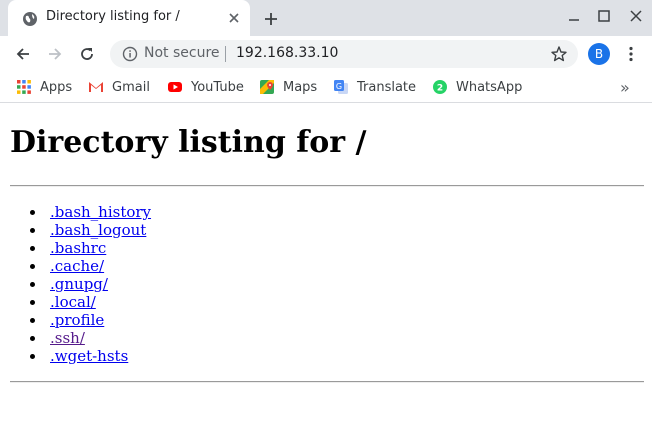 Image resolution: width=652 pixels, height=440 pixels. What do you see at coordinates (77, 266) in the screenshot?
I see `folder-link: .cache/` at bounding box center [77, 266].